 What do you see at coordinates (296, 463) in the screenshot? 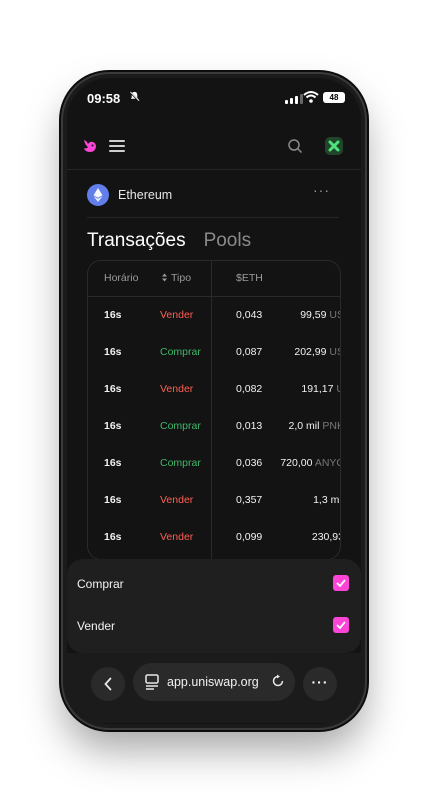
I see `row-usd-value: 720,00` at bounding box center [296, 463].